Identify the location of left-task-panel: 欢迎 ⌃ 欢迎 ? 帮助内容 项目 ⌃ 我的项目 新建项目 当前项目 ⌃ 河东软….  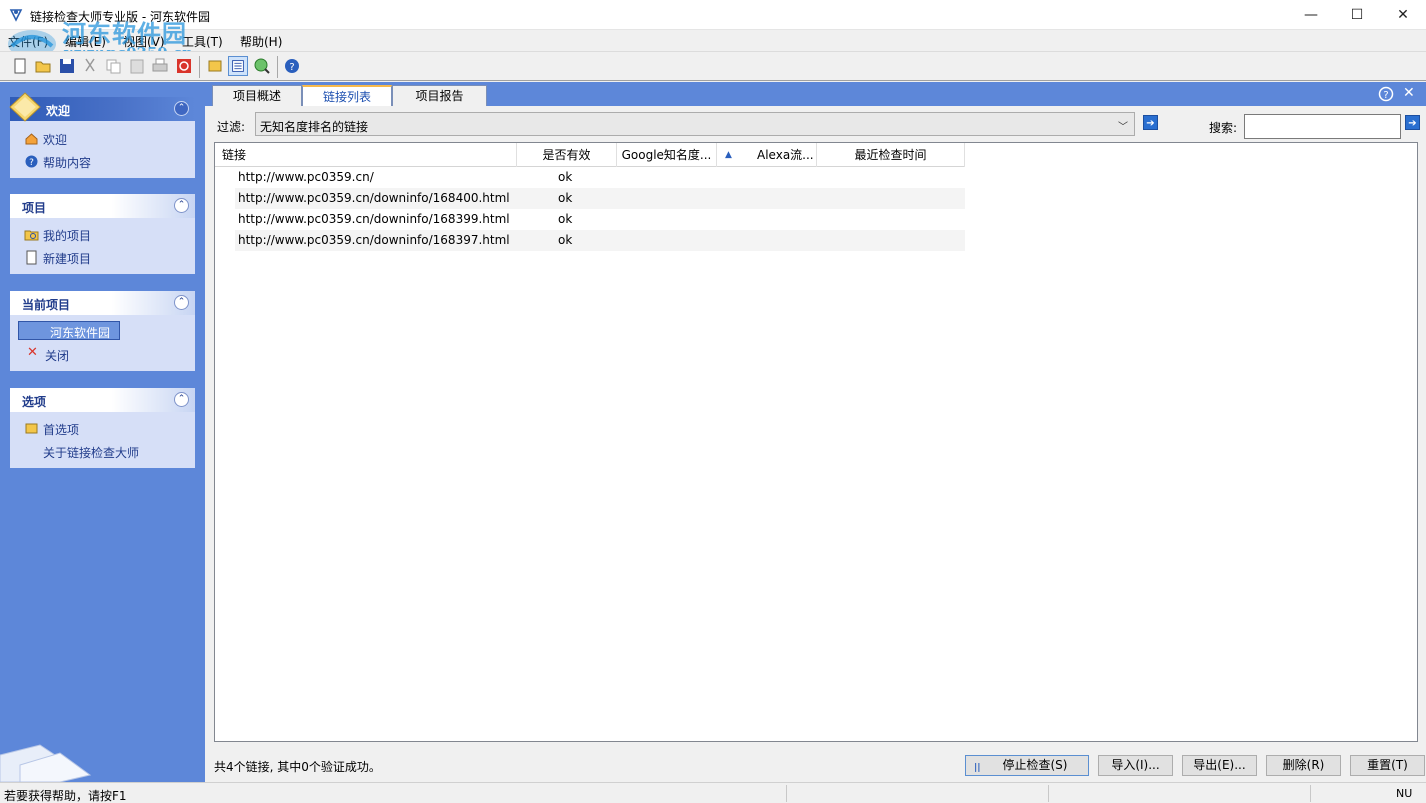
(102, 432).